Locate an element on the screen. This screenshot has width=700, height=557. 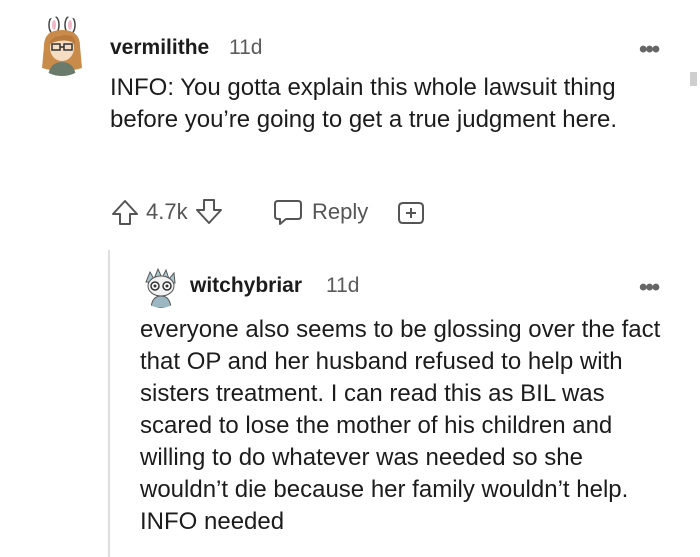
vote-controls: 4.7k is located at coordinates (167, 212).